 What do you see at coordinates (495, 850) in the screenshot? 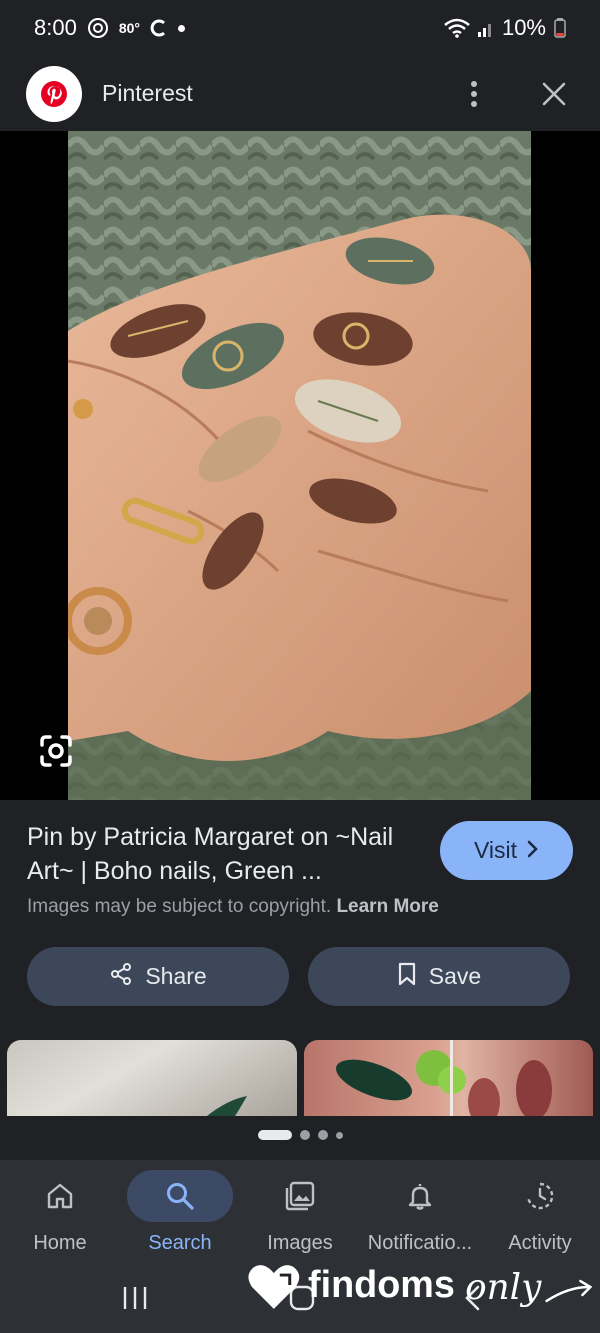
I see `visit-label: Visit` at bounding box center [495, 850].